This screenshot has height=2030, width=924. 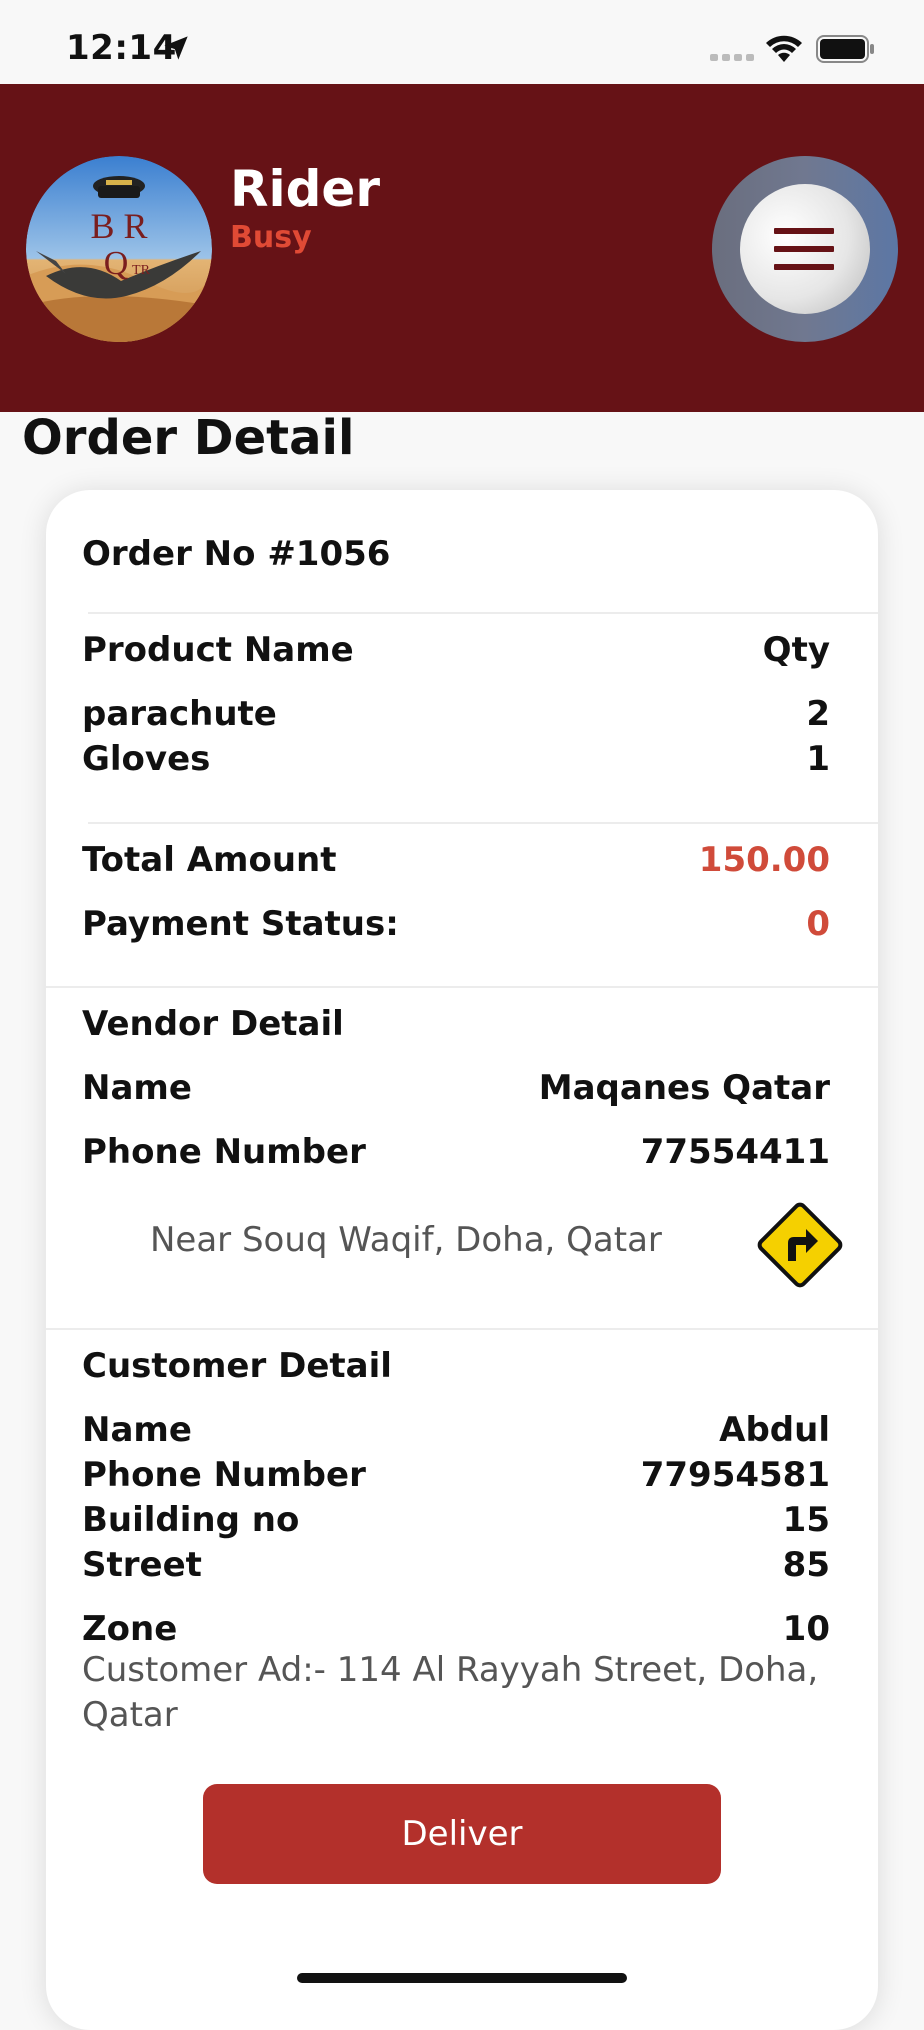 I want to click on product-qty: 2, so click(x=818, y=714).